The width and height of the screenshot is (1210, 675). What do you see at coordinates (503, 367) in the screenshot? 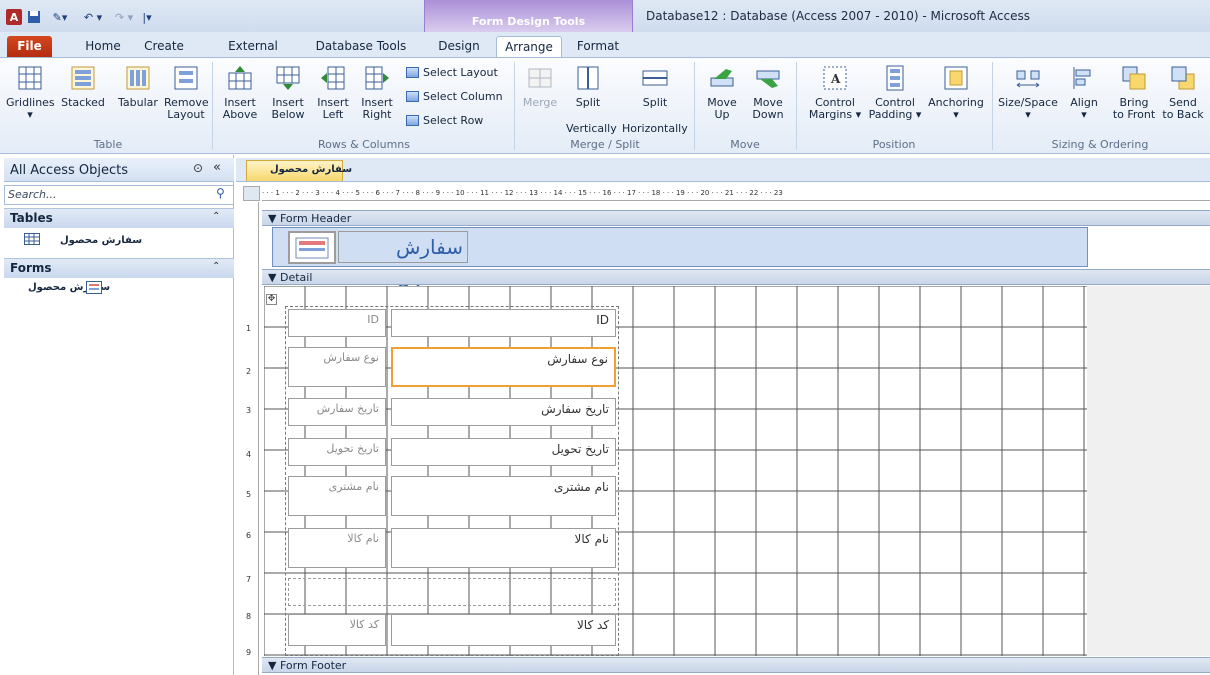
I see `field-textbox: نوع سفارش` at bounding box center [503, 367].